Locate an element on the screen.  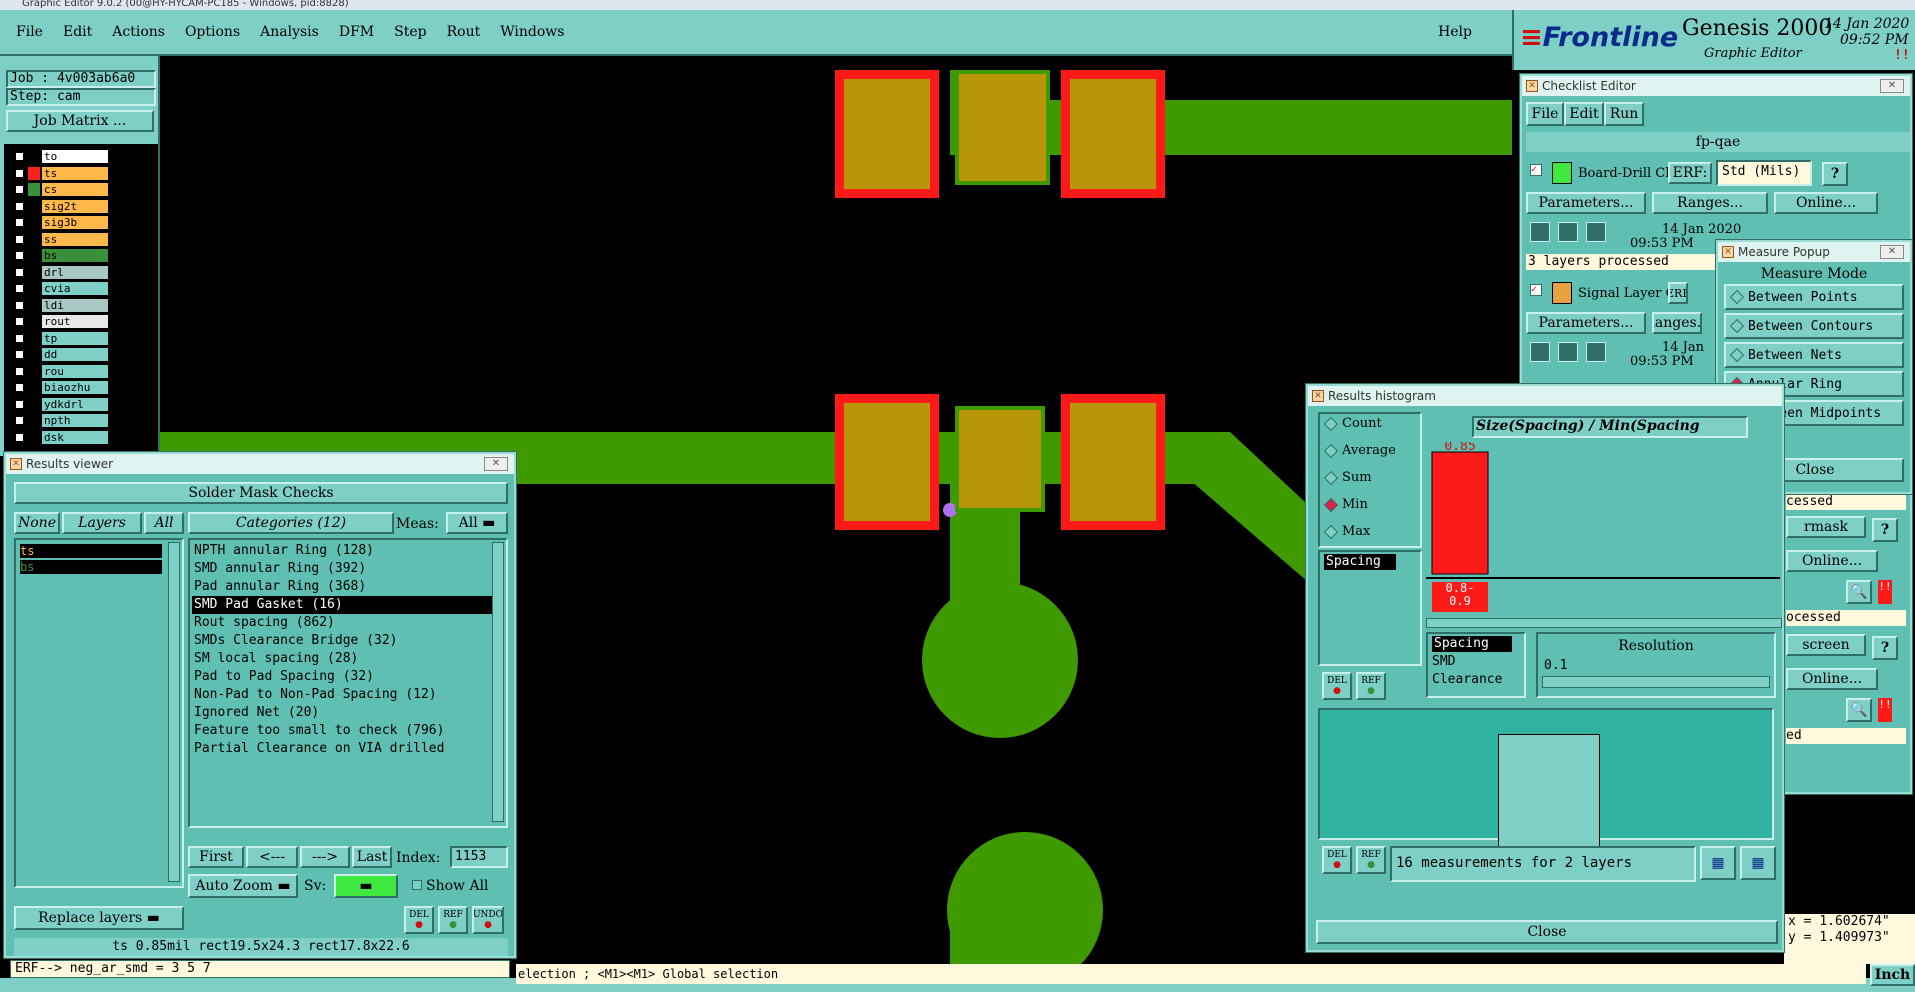
undo-icon: UNDO ● is located at coordinates (488, 920).